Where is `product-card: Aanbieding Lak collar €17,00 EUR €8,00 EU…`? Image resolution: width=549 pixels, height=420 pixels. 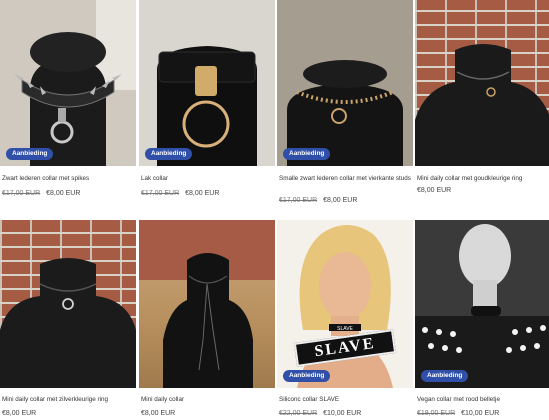 product-card: Aanbieding Lak collar €17,00 EUR €8,00 EU… is located at coordinates (207, 105).